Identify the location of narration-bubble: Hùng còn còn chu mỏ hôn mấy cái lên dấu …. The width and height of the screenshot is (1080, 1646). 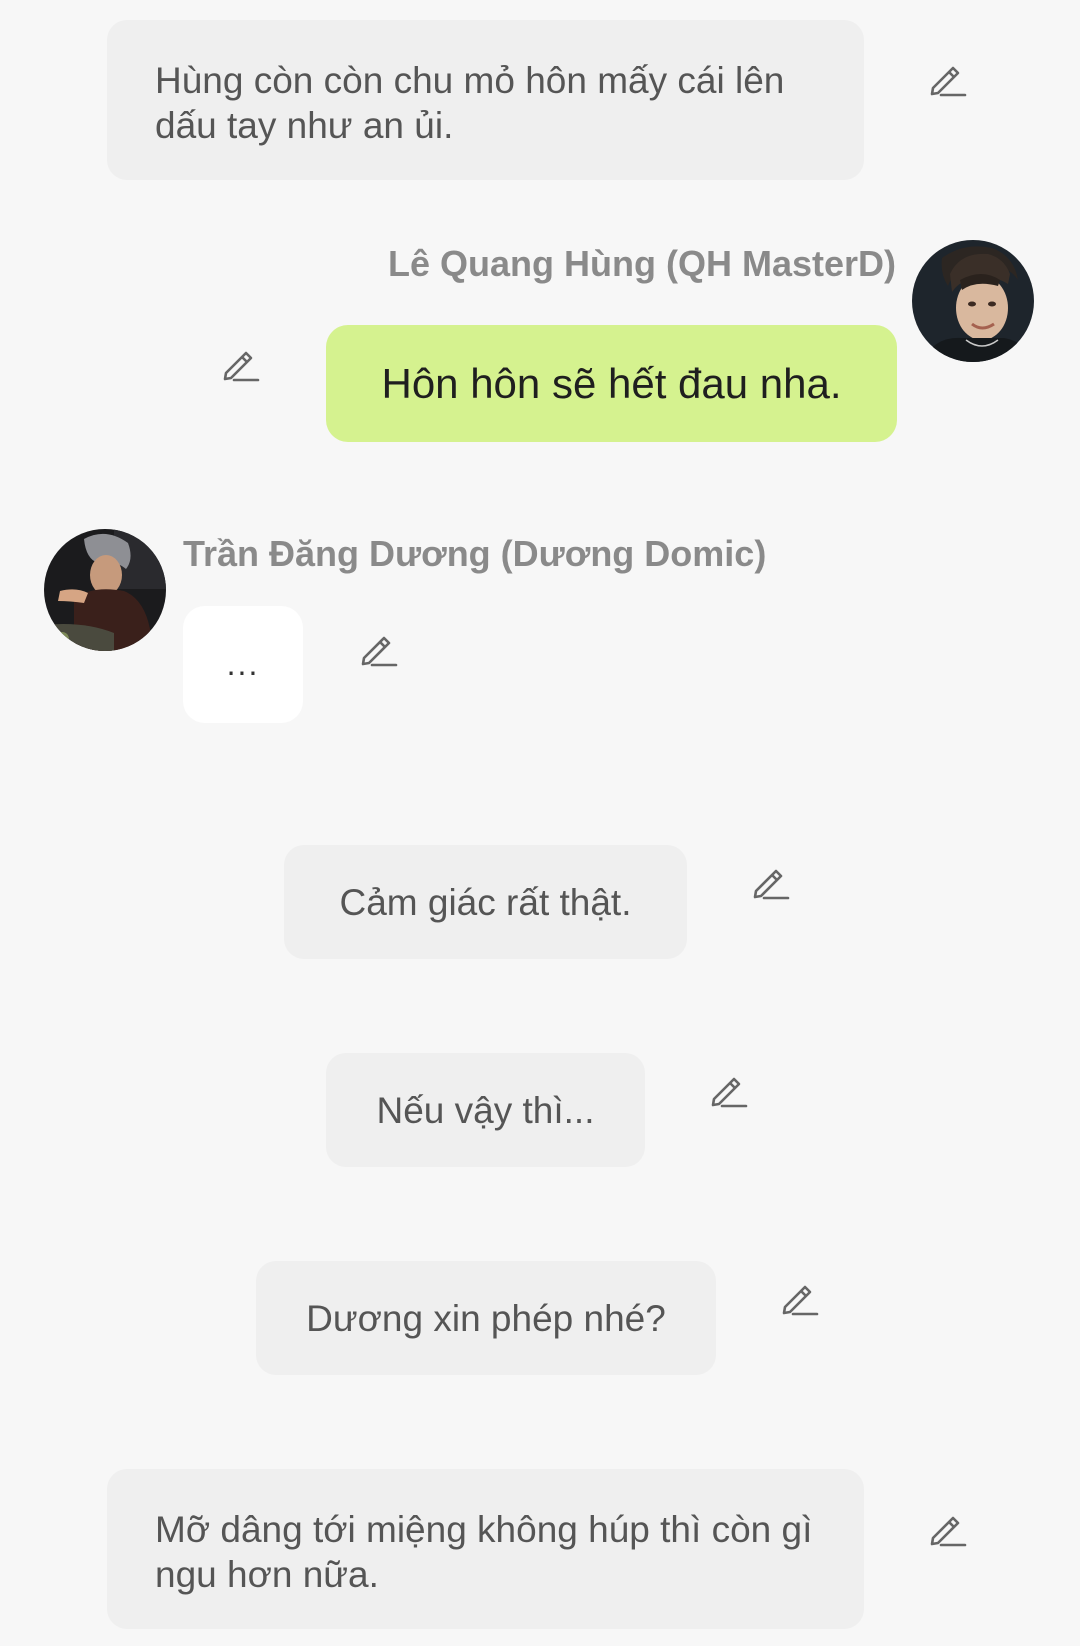
(485, 100).